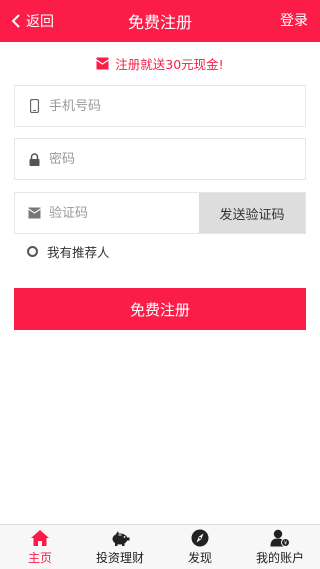  Describe the element at coordinates (199, 557) in the screenshot. I see `tab-label-discover: 发现` at that location.